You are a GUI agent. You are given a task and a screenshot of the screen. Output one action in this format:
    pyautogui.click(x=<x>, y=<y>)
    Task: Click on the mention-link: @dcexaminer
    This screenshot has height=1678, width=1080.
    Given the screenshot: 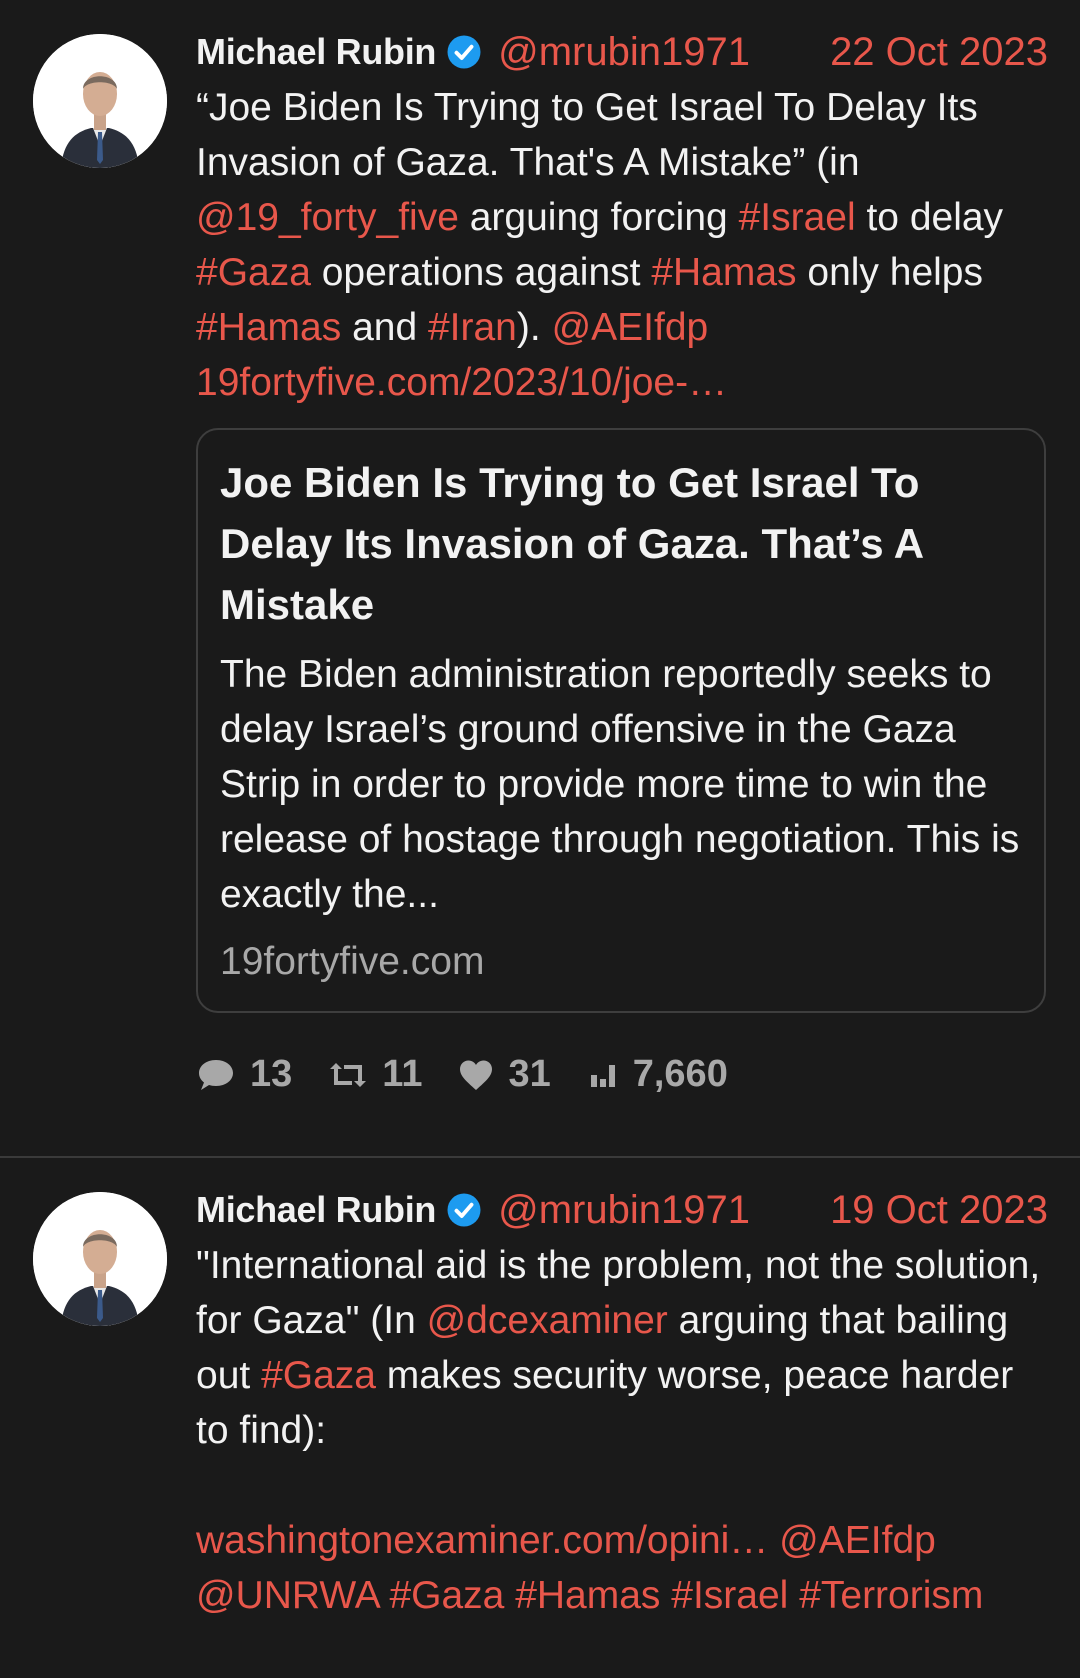 What is the action you would take?
    pyautogui.click(x=547, y=1320)
    